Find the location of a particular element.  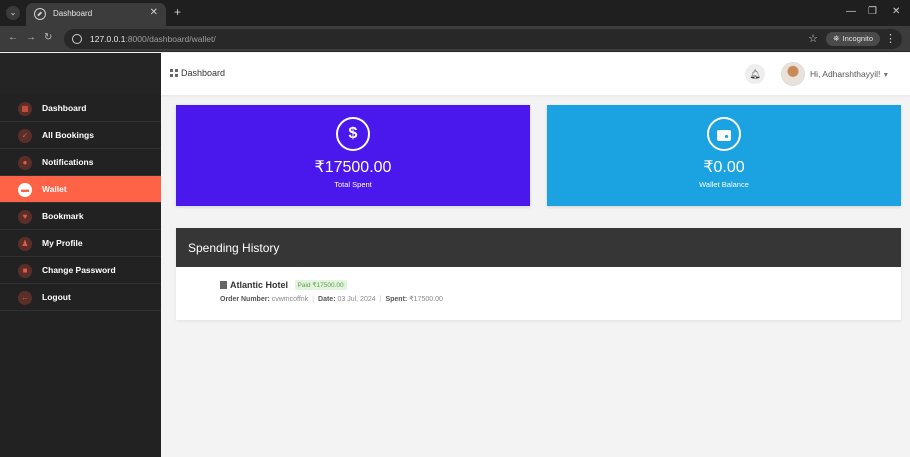

restore-icon: ❐ is located at coordinates (872, 11).